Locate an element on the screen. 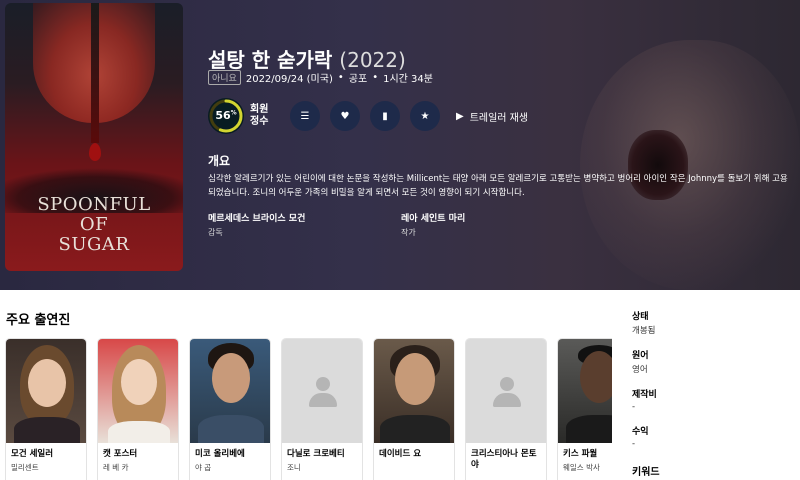  cast-name: 키스 파월 is located at coordinates (585, 451).